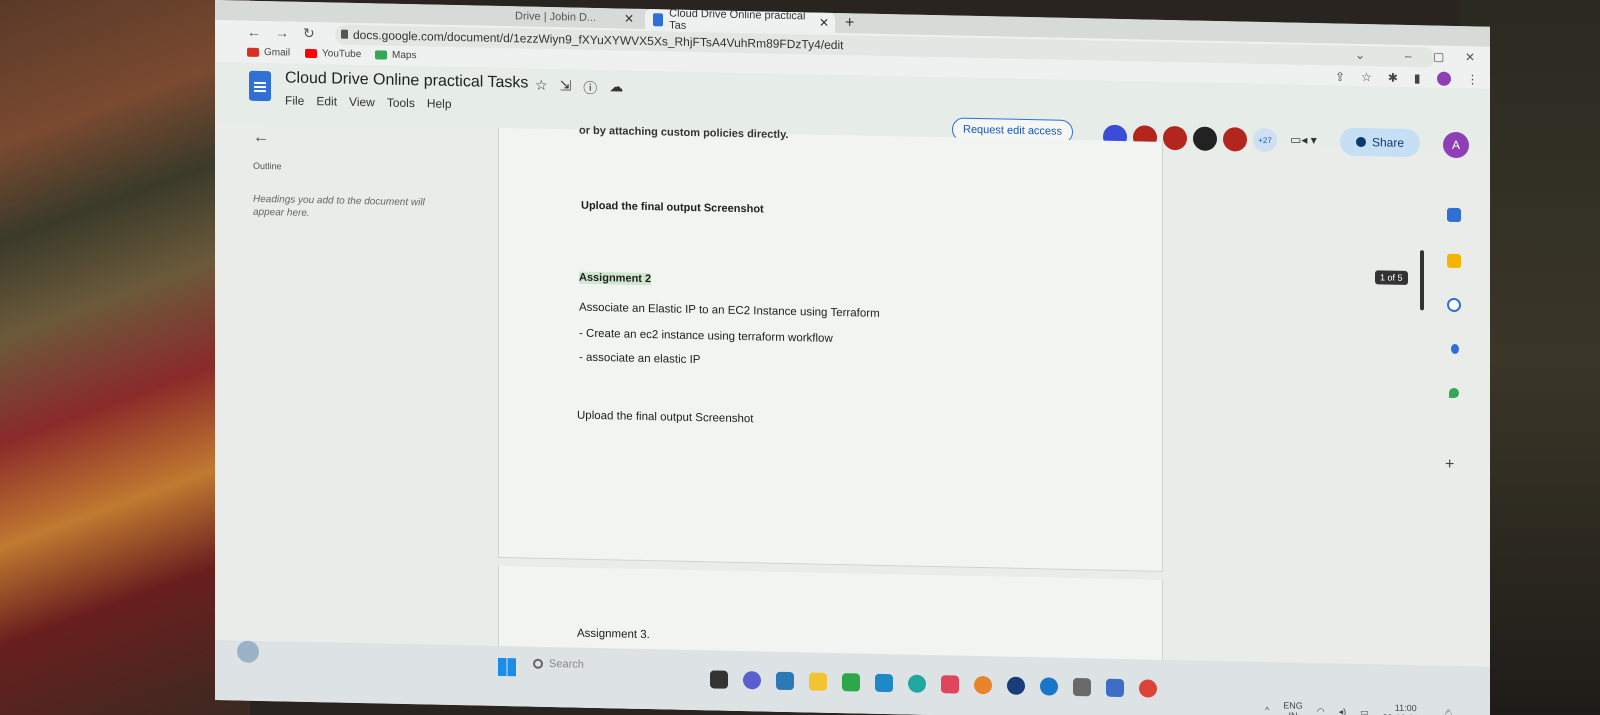  I want to click on outline-heading: Outline, so click(267, 166).